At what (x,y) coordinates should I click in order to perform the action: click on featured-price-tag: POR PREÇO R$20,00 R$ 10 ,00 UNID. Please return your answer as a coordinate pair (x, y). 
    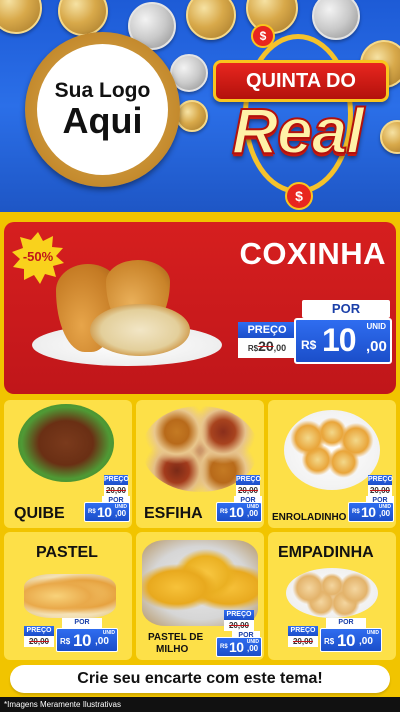
    Looking at the image, I should click on (315, 342).